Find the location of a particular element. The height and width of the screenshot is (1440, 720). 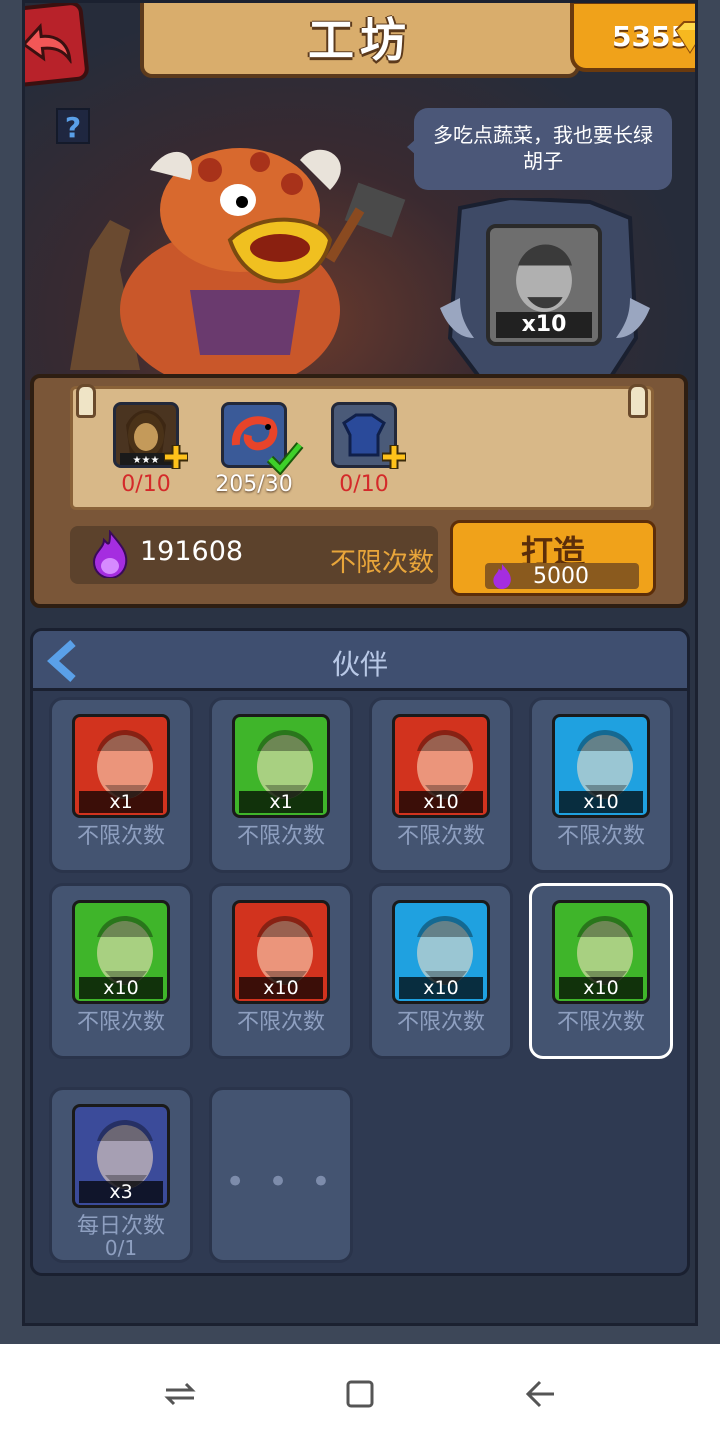

checkmark-icon is located at coordinates (285, 458).